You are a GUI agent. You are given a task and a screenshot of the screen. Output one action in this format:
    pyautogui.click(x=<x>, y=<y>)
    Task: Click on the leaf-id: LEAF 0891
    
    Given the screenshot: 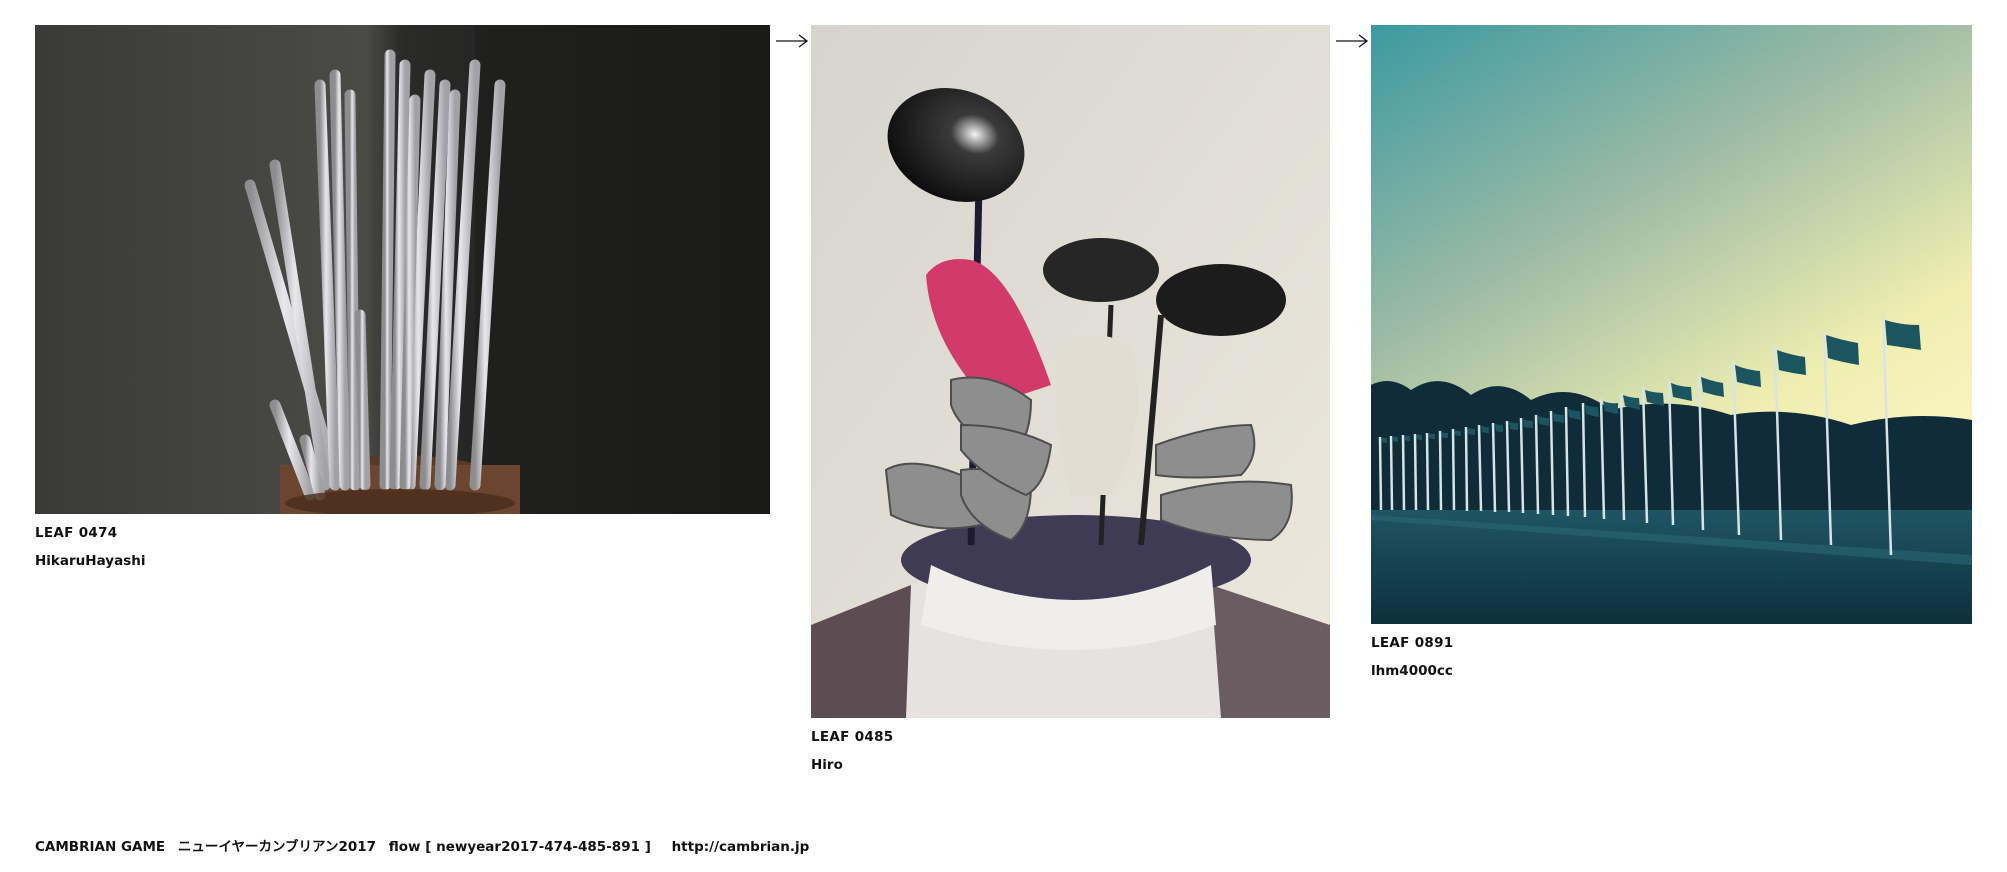 What is the action you would take?
    pyautogui.click(x=1671, y=643)
    